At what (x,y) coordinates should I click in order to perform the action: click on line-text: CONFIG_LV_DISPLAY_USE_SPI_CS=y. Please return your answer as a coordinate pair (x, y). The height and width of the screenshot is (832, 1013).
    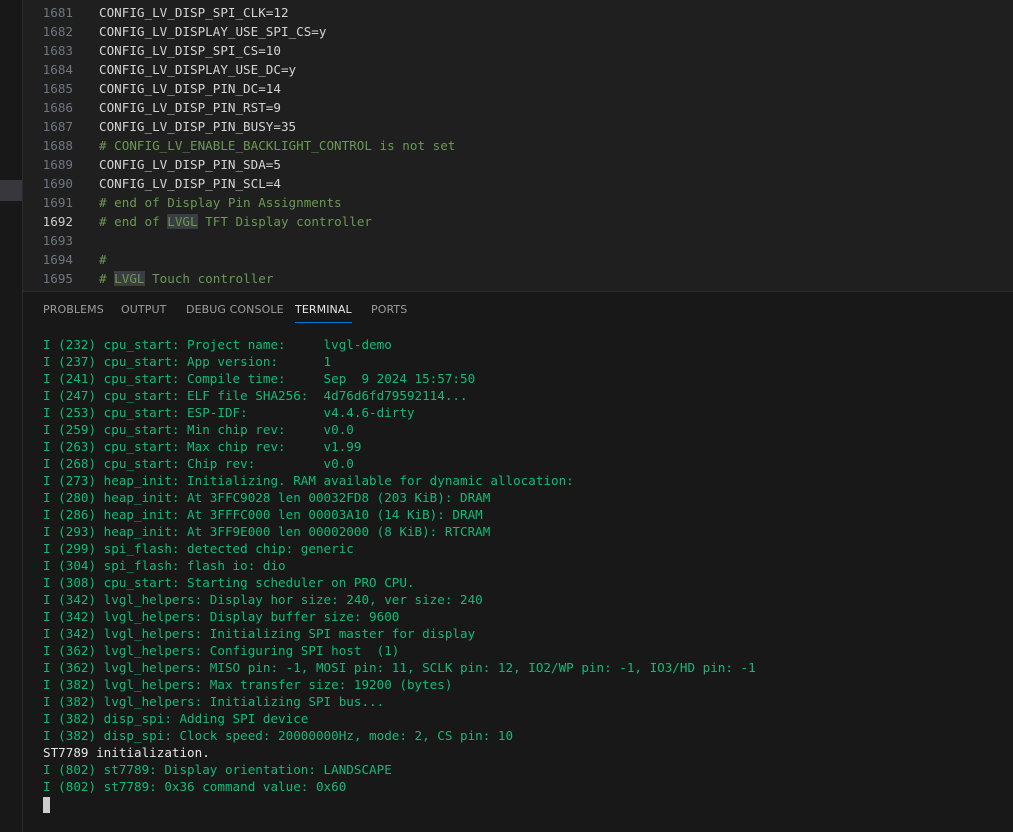
    Looking at the image, I should click on (213, 31).